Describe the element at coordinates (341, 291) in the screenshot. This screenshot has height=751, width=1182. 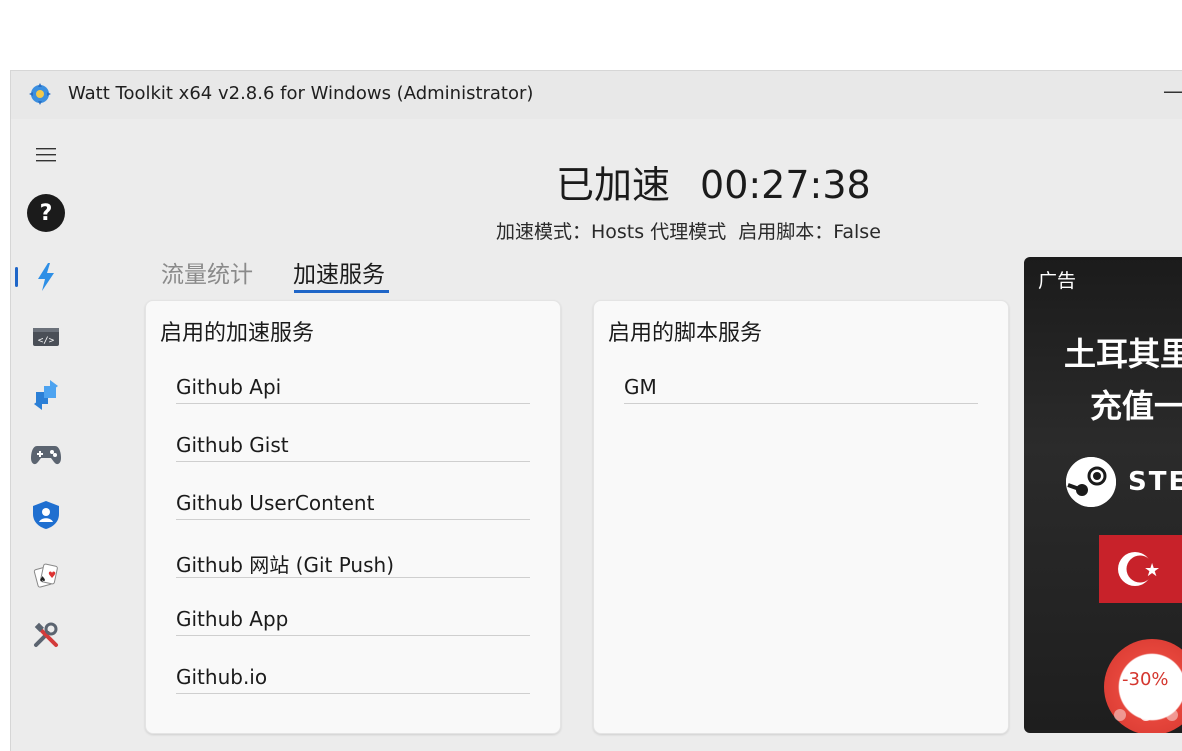
I see `tab-active-underline` at that location.